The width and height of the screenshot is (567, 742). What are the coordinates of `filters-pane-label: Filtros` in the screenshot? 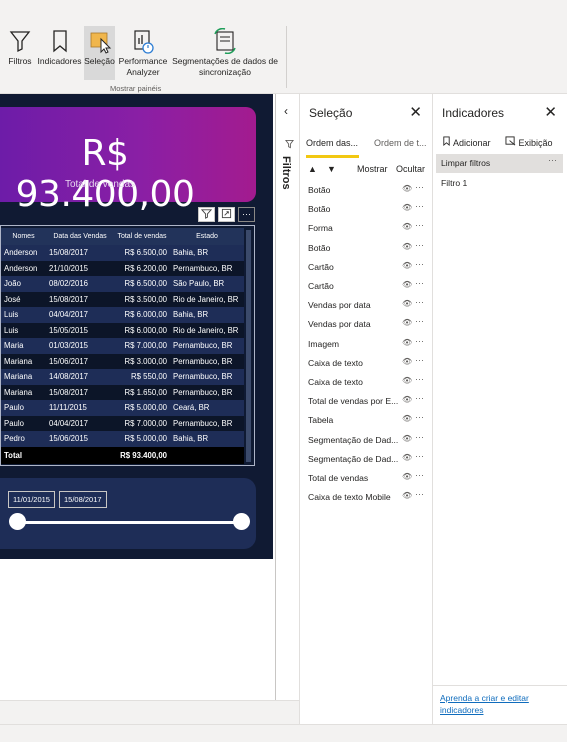 It's located at (286, 173).